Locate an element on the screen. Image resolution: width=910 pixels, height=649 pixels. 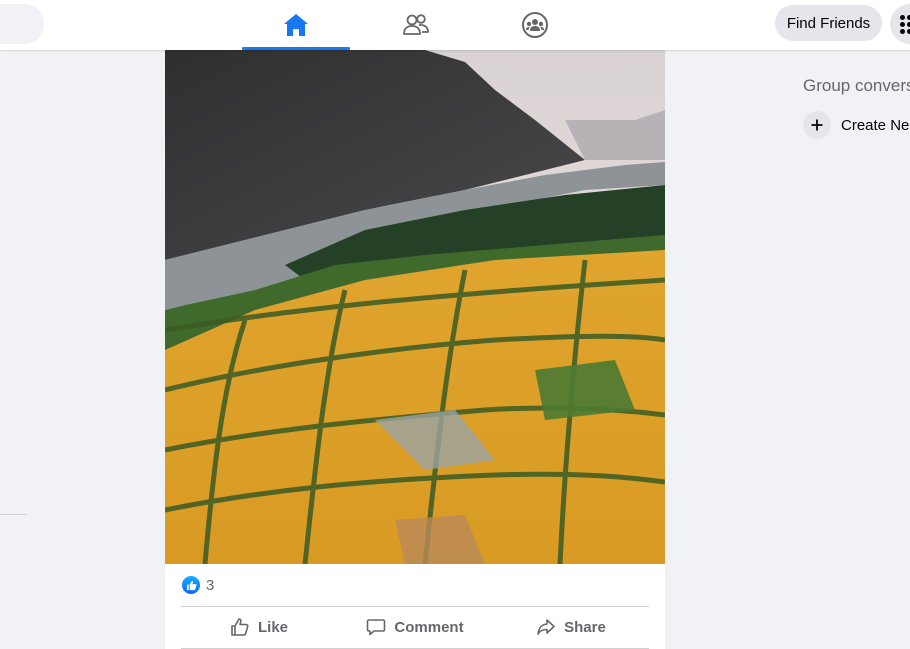
friends-icon is located at coordinates (416, 24).